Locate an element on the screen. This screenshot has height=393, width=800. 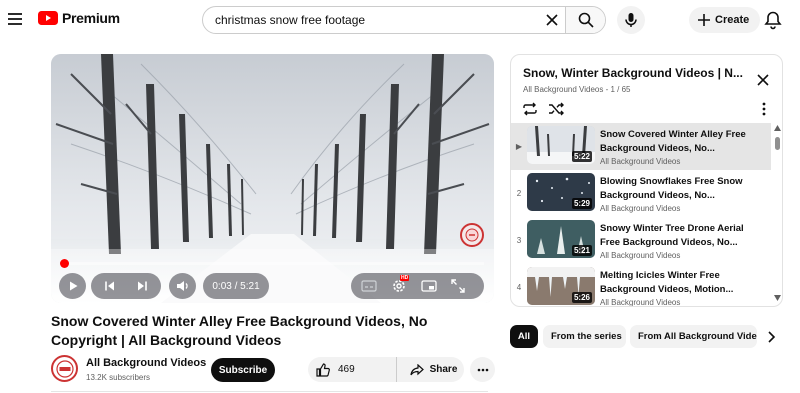
progress-bar is located at coordinates (272, 263).